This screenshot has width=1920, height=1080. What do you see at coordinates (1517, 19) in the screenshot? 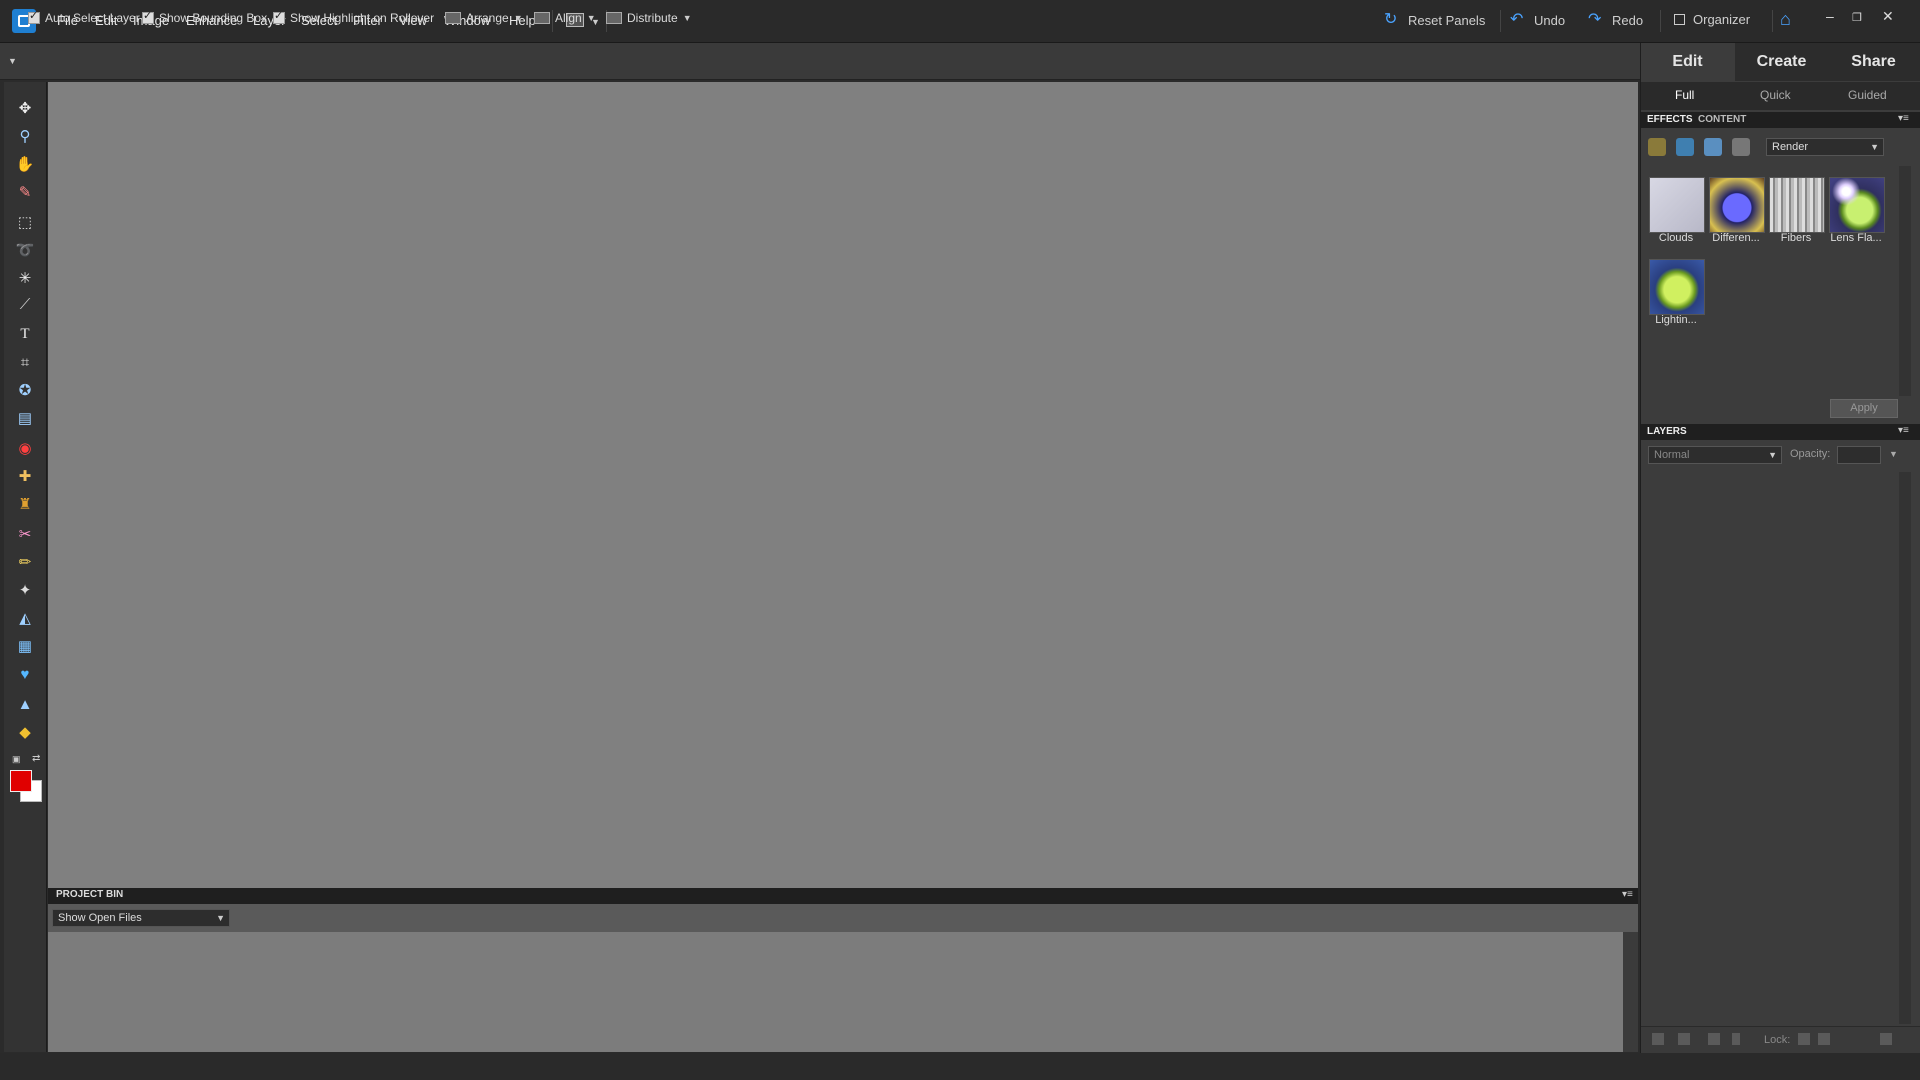
I see `undo-icon: ↶` at bounding box center [1517, 19].